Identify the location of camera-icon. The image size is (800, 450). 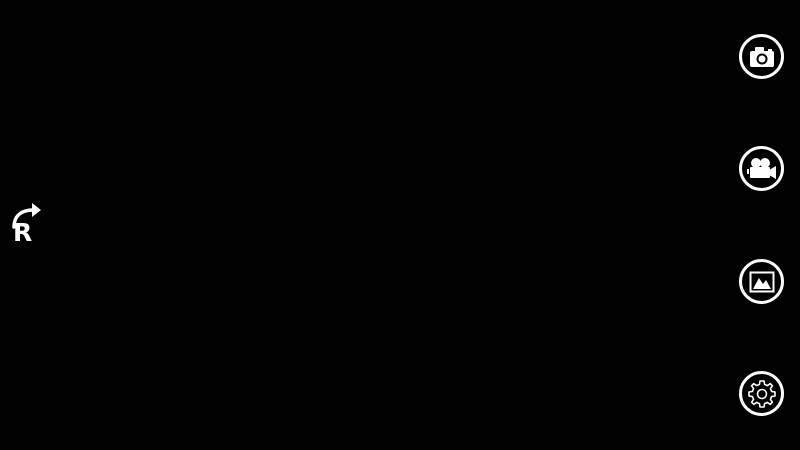
(761, 56).